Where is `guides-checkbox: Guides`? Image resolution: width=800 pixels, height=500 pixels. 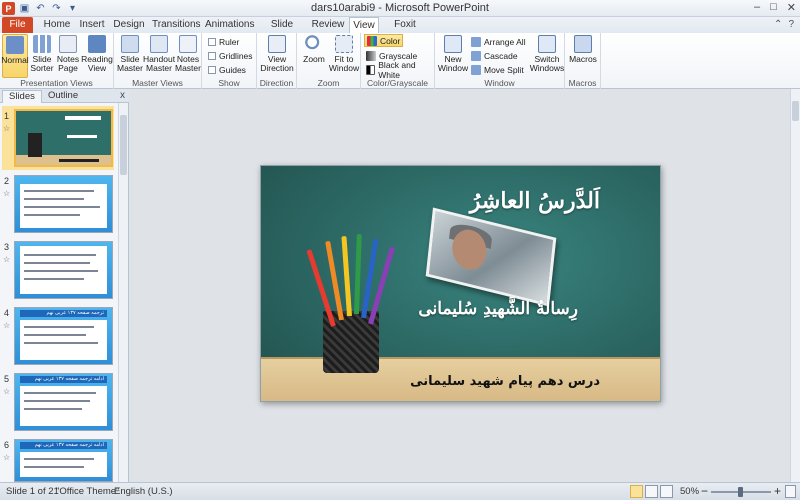
guides-checkbox: Guides is located at coordinates (227, 69).